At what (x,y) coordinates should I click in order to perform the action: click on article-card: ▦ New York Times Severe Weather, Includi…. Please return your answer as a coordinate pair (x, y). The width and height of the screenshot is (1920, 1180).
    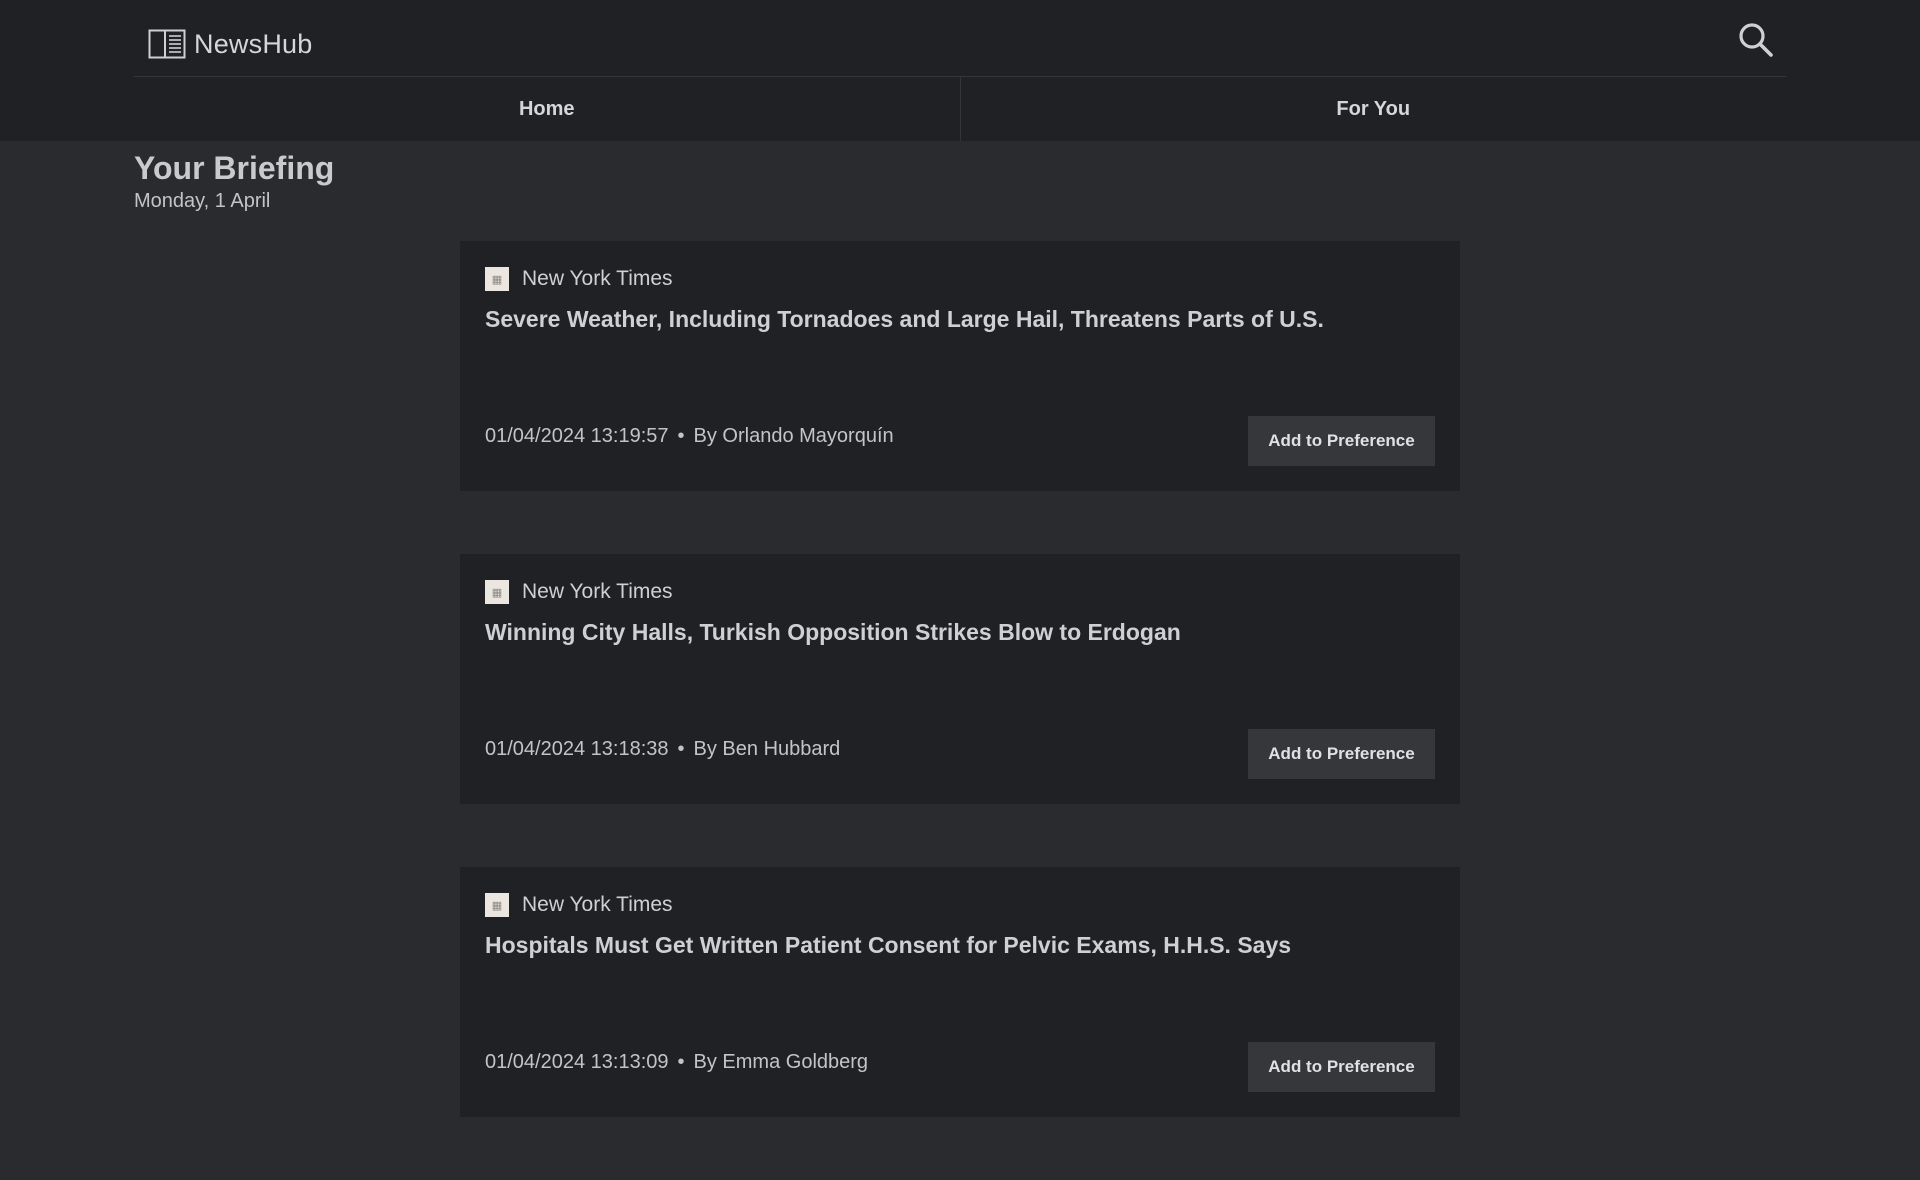
    Looking at the image, I should click on (960, 366).